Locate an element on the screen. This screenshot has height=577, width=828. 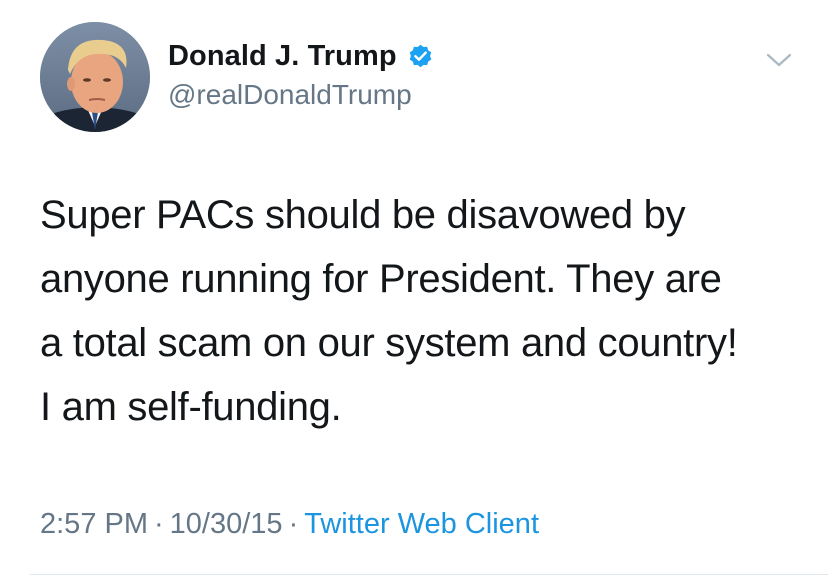
verified-badge-icon is located at coordinates (420, 56).